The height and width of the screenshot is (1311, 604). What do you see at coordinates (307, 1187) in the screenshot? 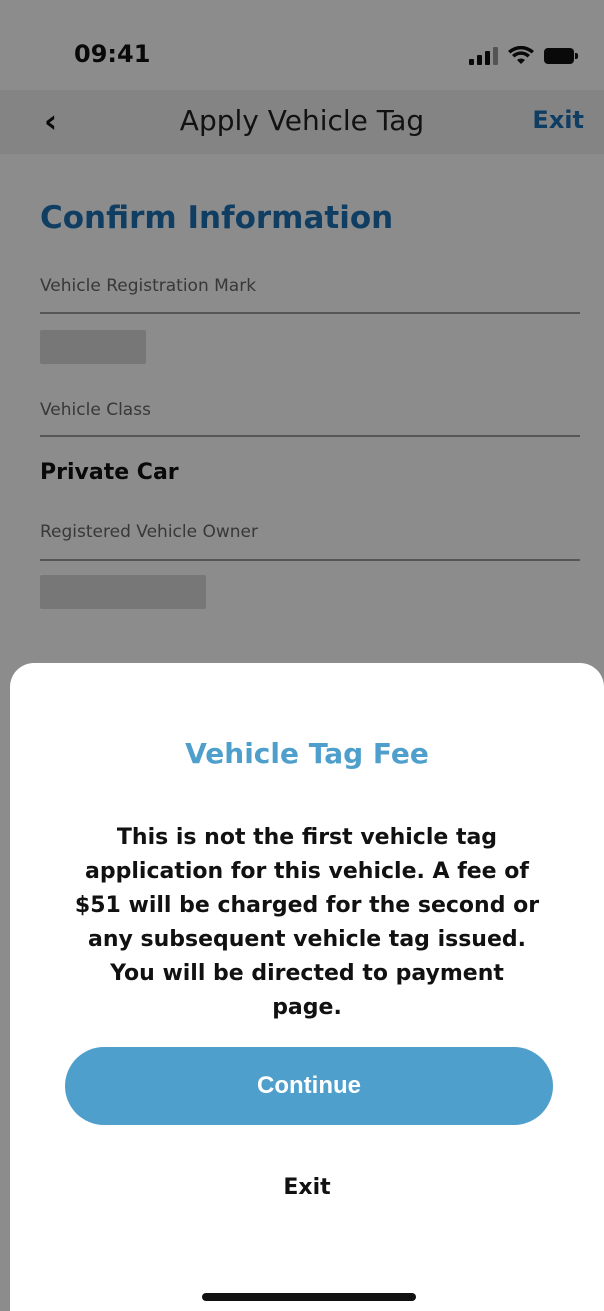
I see `dialog-exit-button: Exit` at bounding box center [307, 1187].